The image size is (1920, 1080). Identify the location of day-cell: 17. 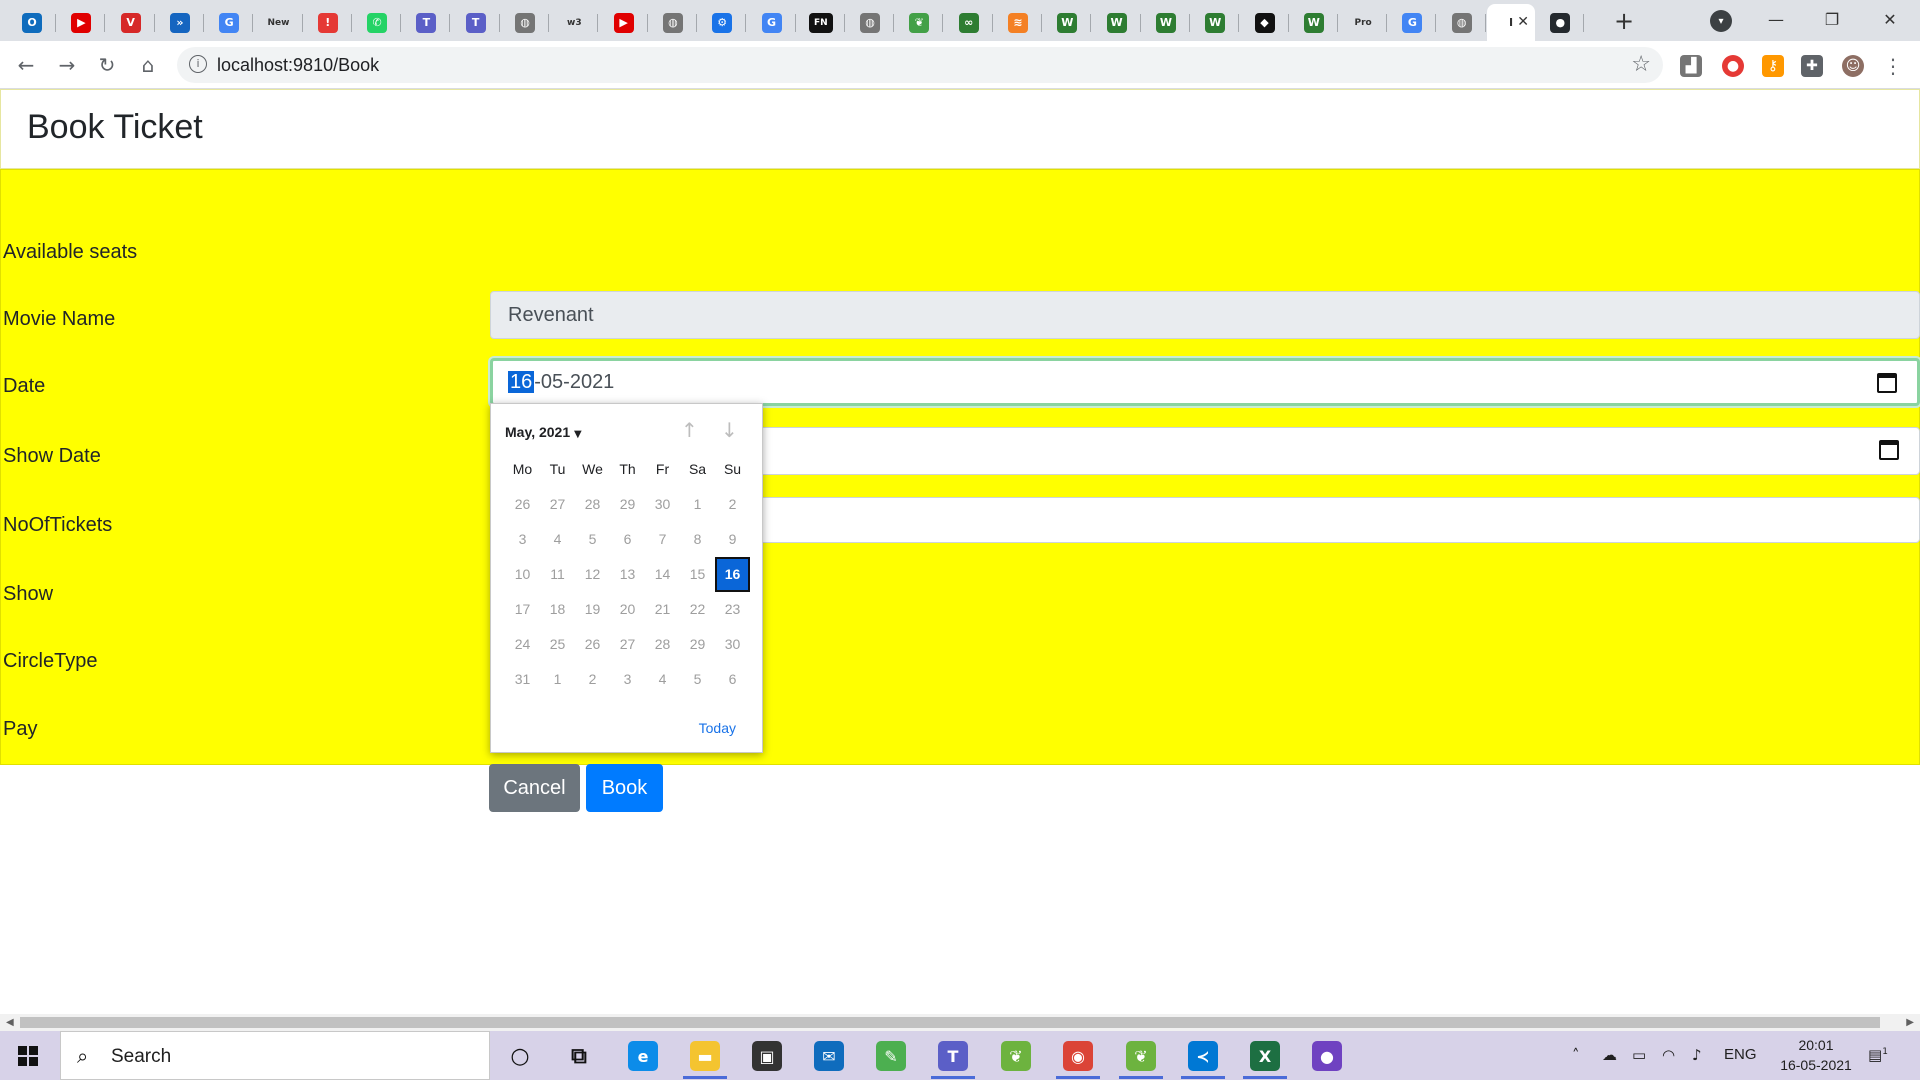
(522, 609).